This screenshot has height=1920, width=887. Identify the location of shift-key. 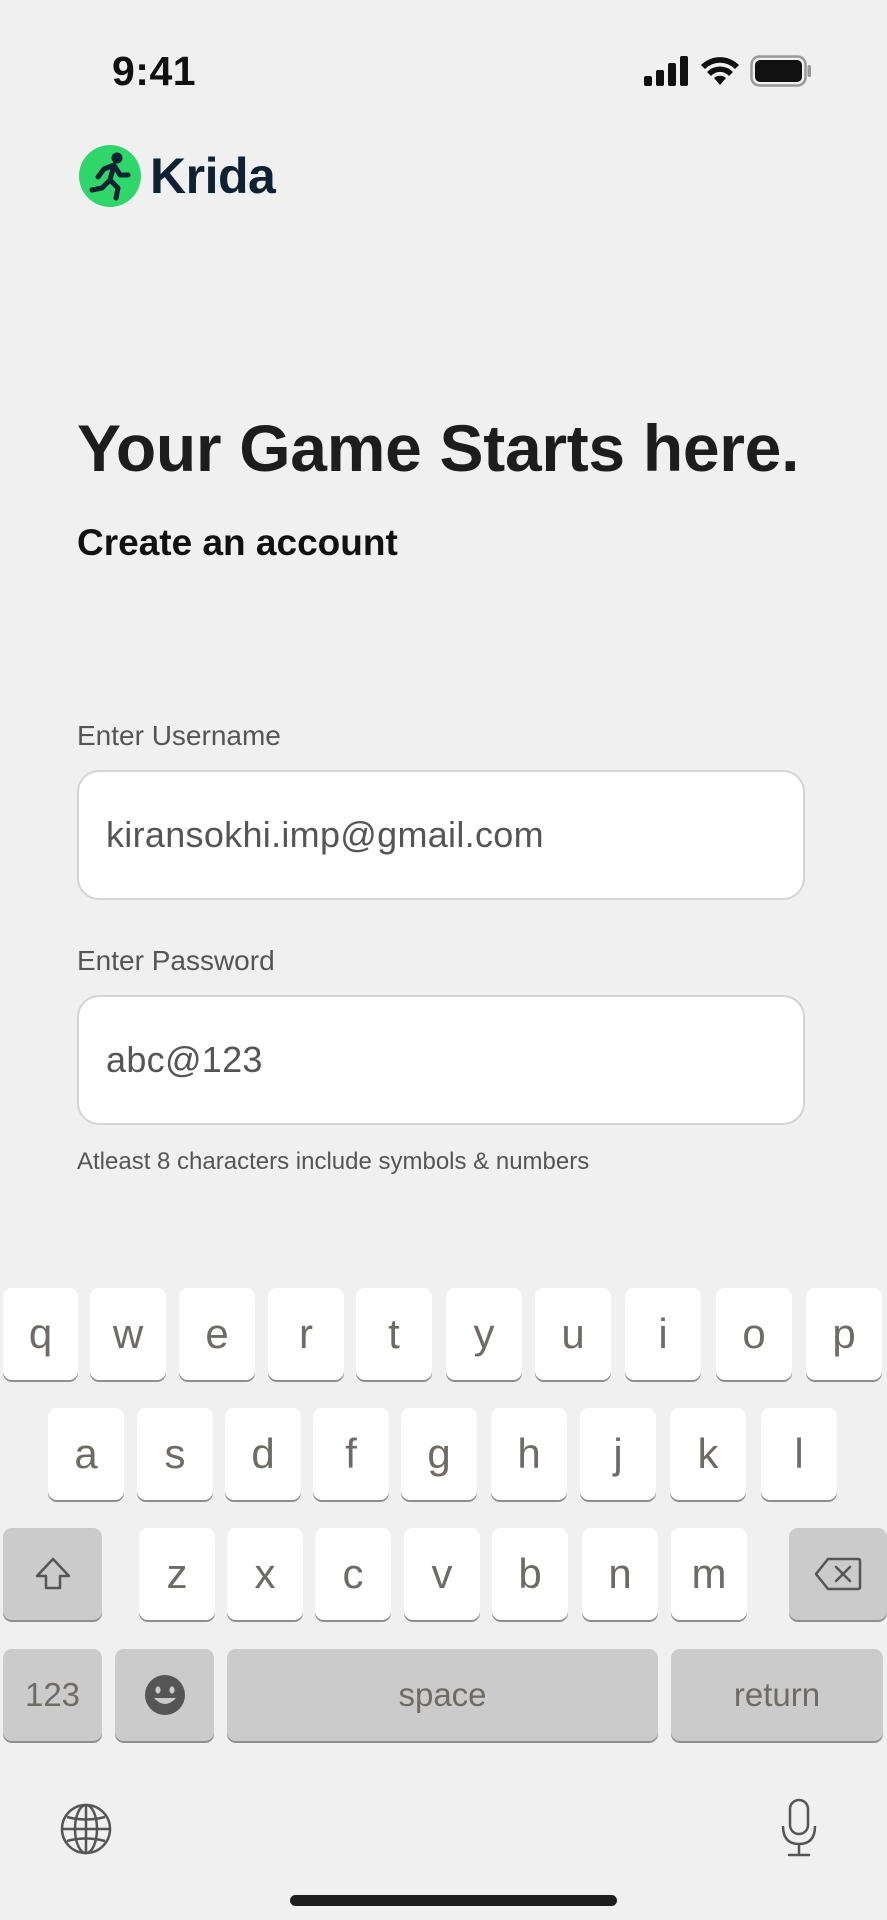
(52, 1574).